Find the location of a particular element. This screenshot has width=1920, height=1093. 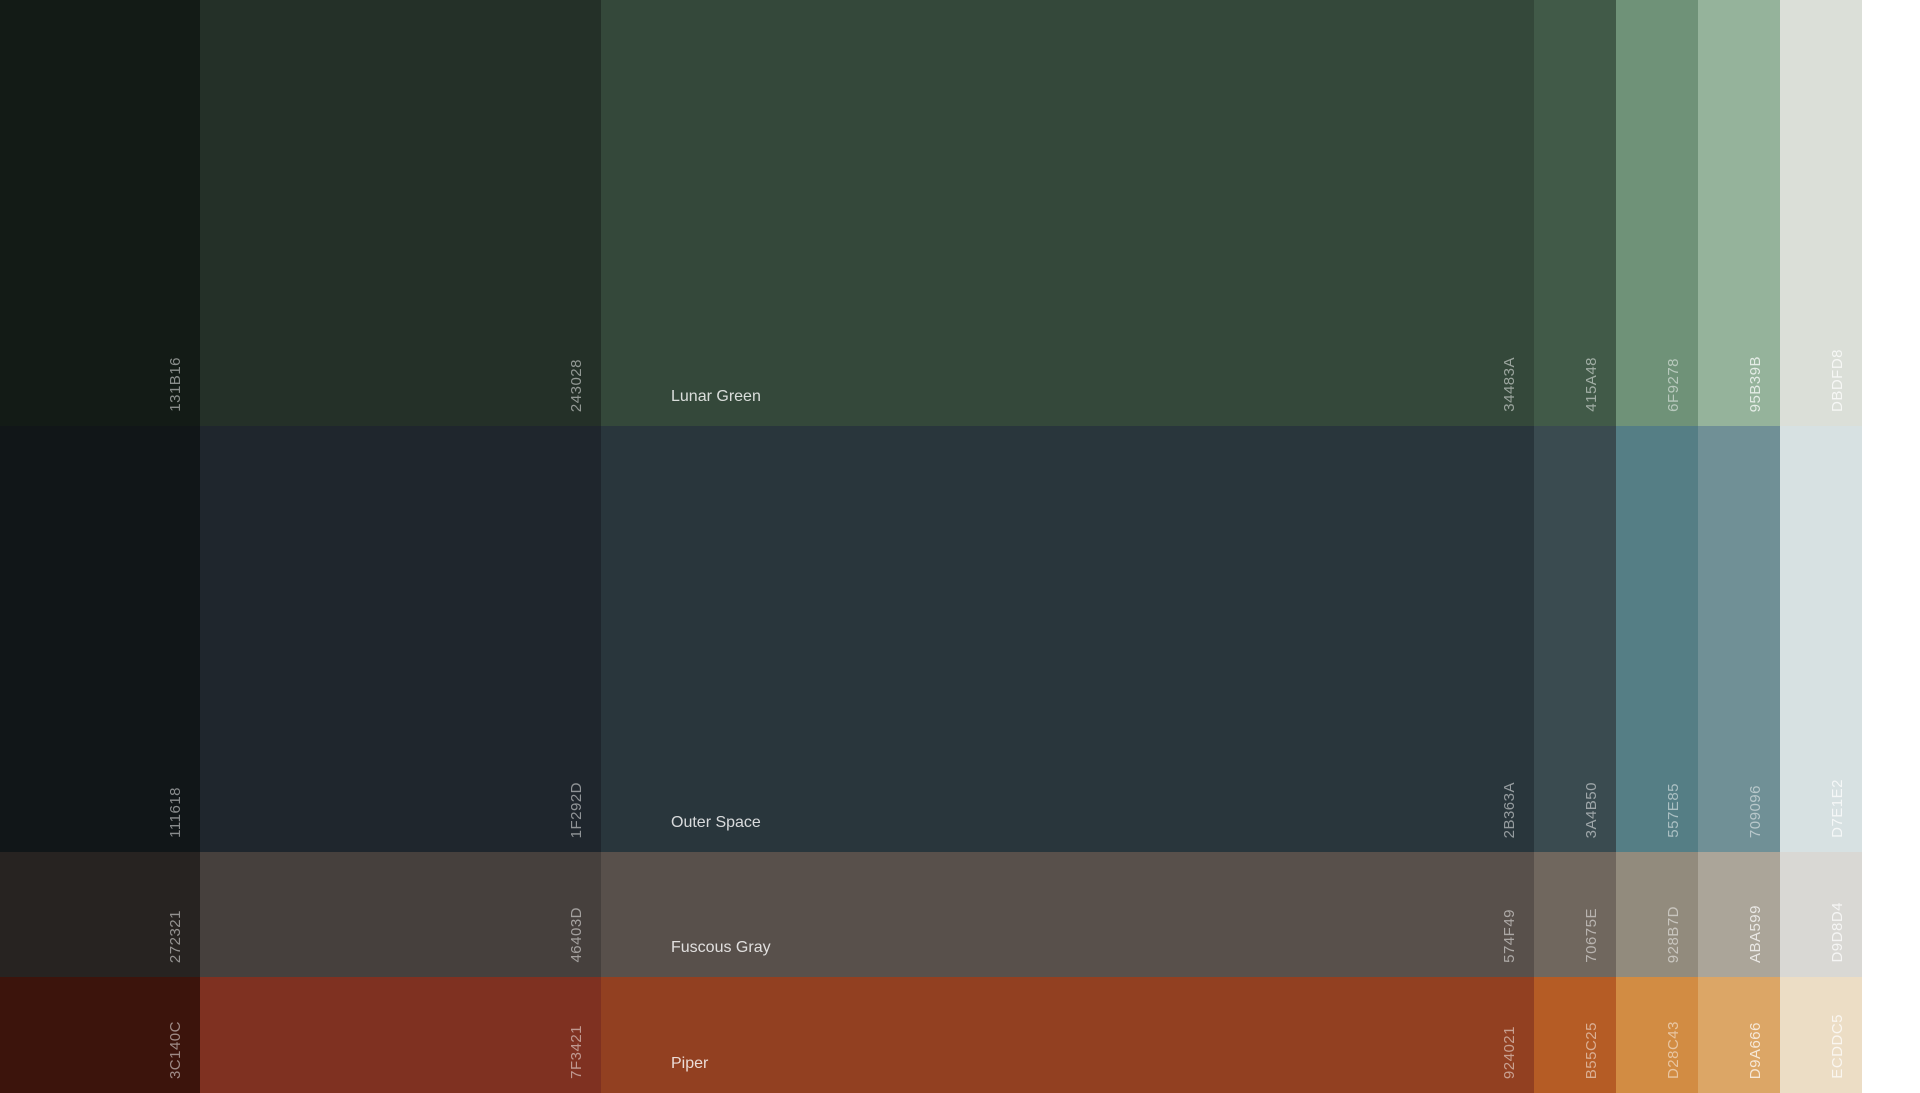

hex-label: 272321 is located at coordinates (175, 936).